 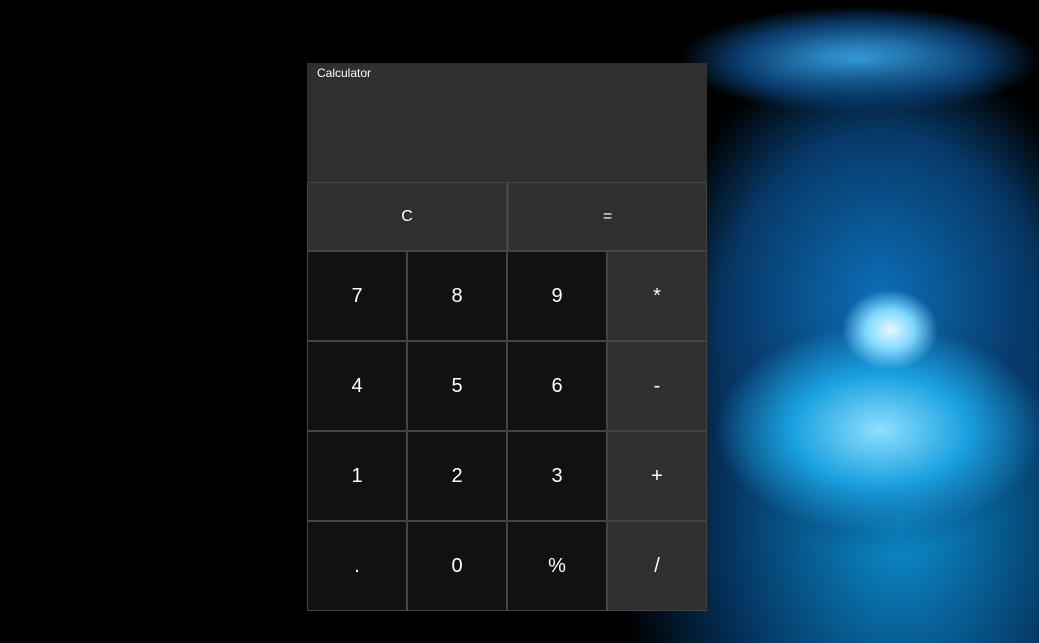 What do you see at coordinates (457, 566) in the screenshot?
I see `key-0: 0` at bounding box center [457, 566].